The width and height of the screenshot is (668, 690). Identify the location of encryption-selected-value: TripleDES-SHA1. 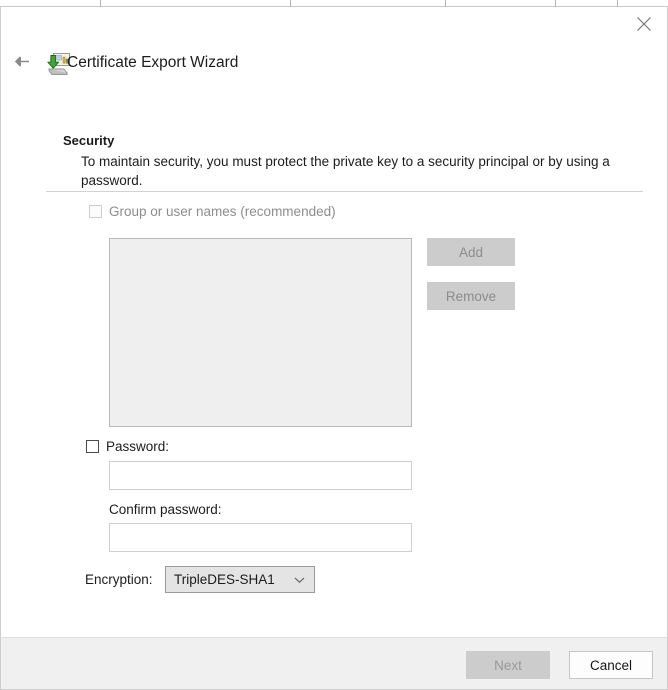
(224, 579).